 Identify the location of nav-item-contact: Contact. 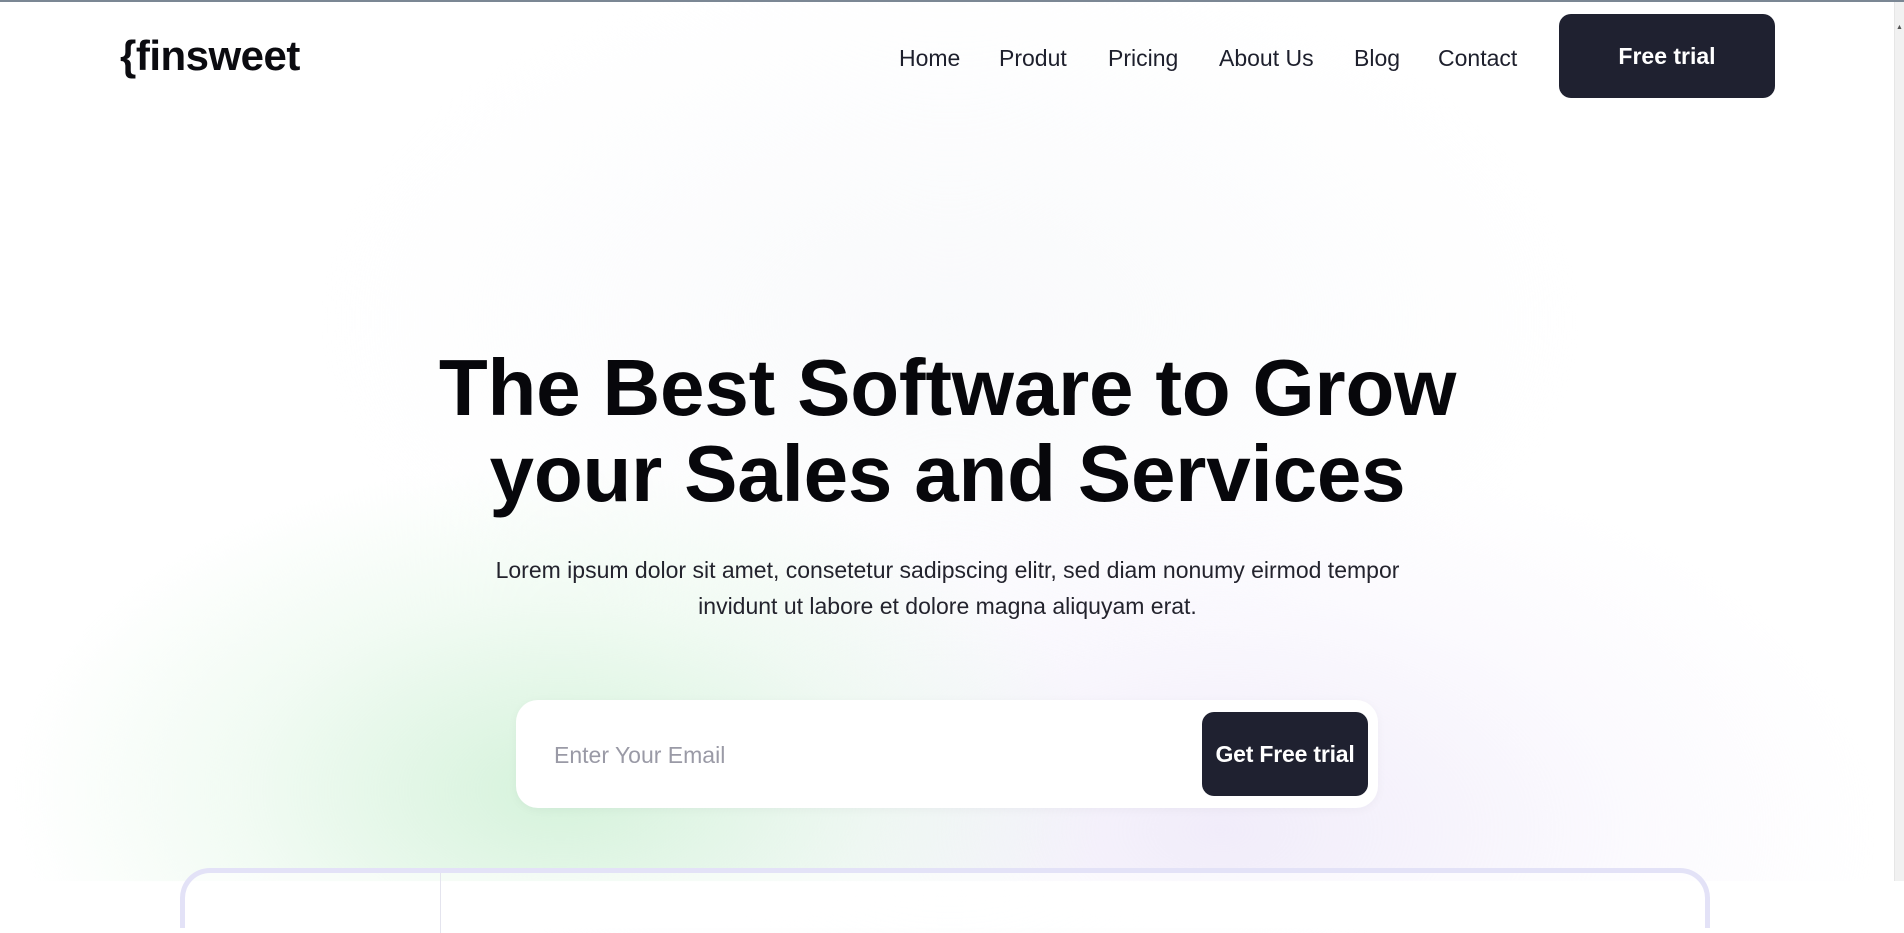
(1477, 58).